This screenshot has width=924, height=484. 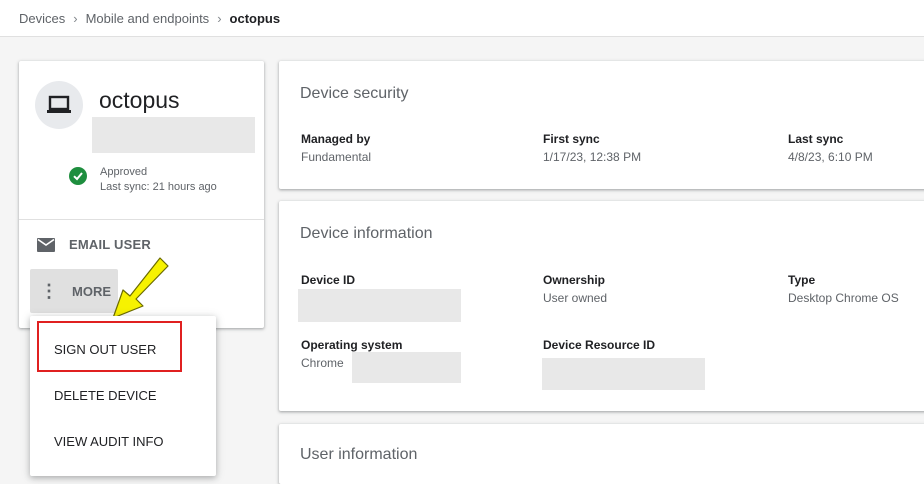 What do you see at coordinates (843, 298) in the screenshot?
I see `type-value: Desktop Chrome OS` at bounding box center [843, 298].